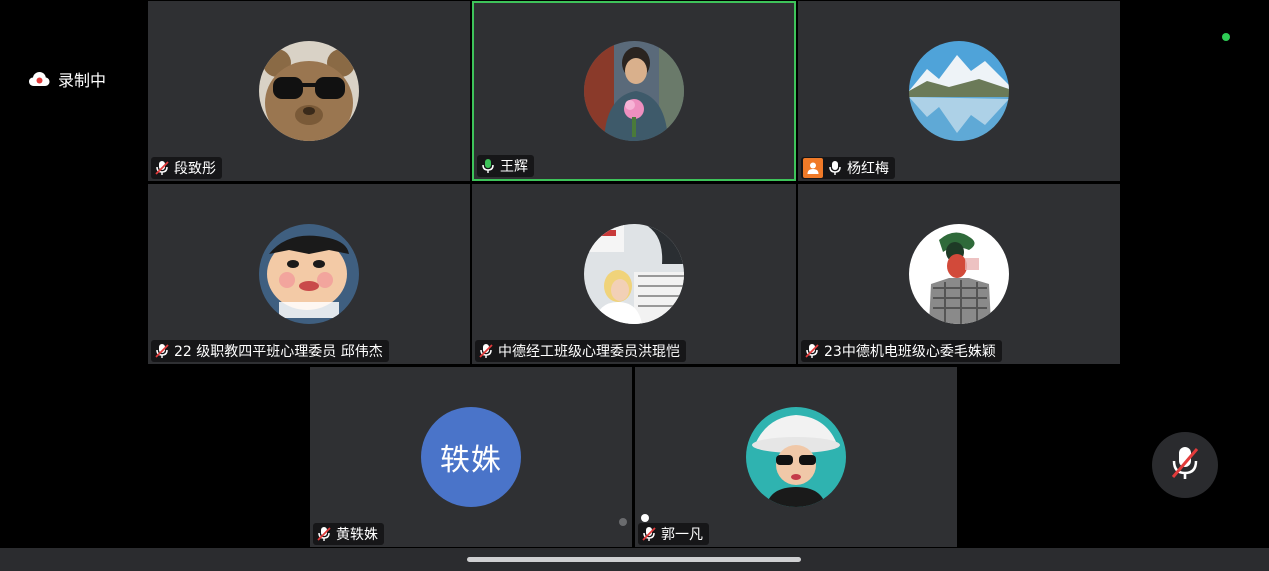 The width and height of the screenshot is (1269, 571). Describe the element at coordinates (1226, 37) in the screenshot. I see `connection-status-dot` at that location.